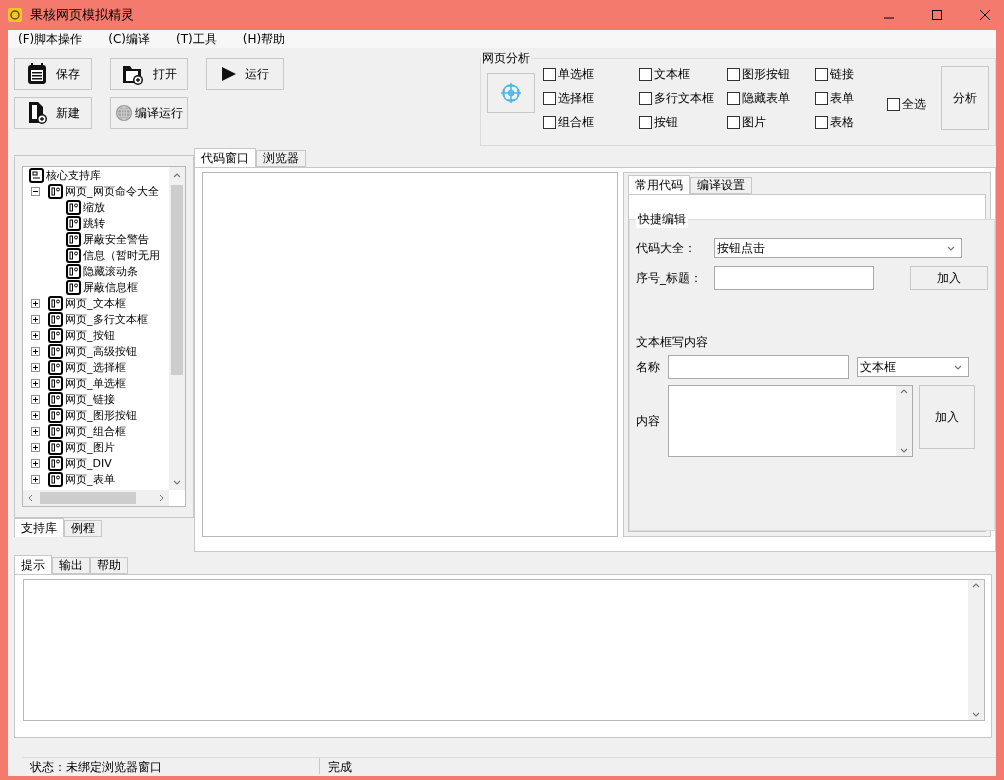 The image size is (1004, 780). I want to click on tab: 例程, so click(83, 528).